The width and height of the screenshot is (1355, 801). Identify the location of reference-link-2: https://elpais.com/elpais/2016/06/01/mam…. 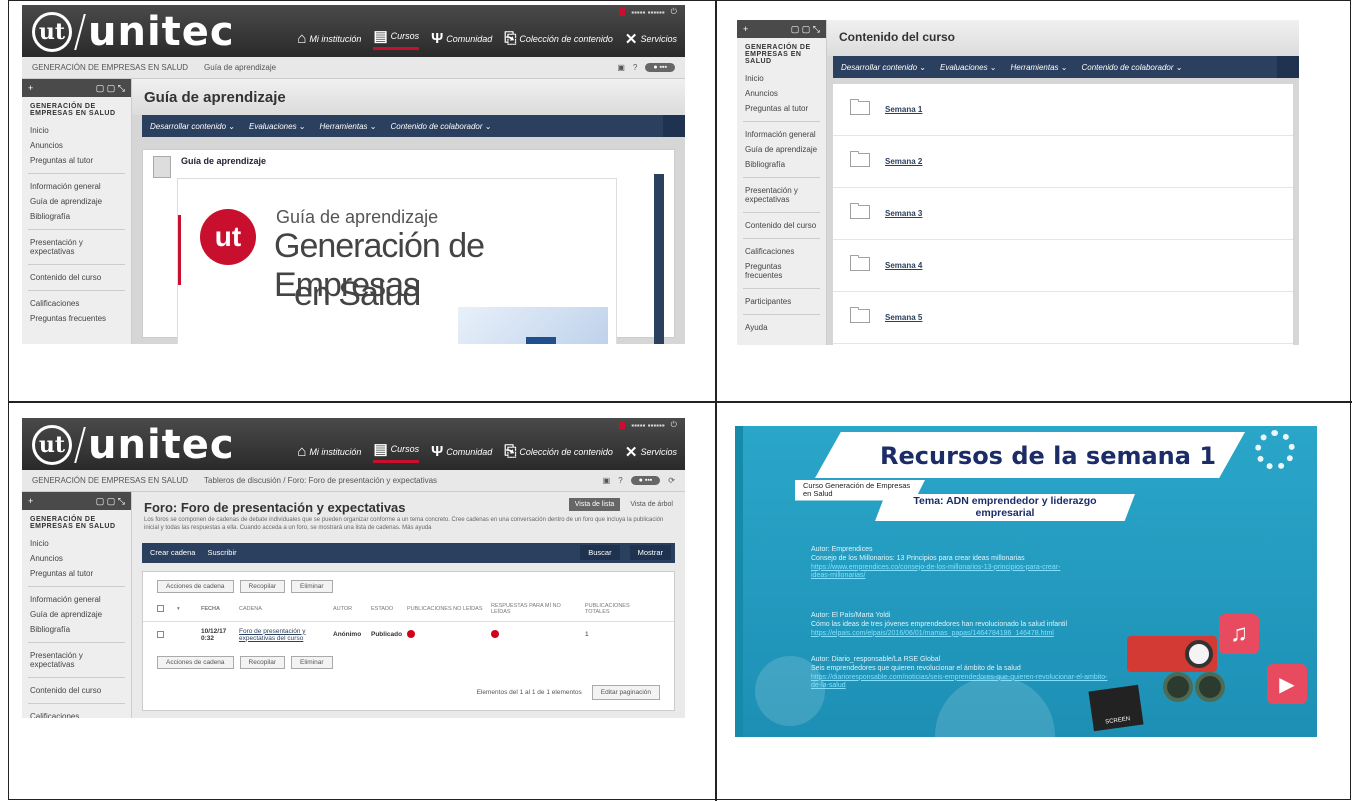
(971, 634).